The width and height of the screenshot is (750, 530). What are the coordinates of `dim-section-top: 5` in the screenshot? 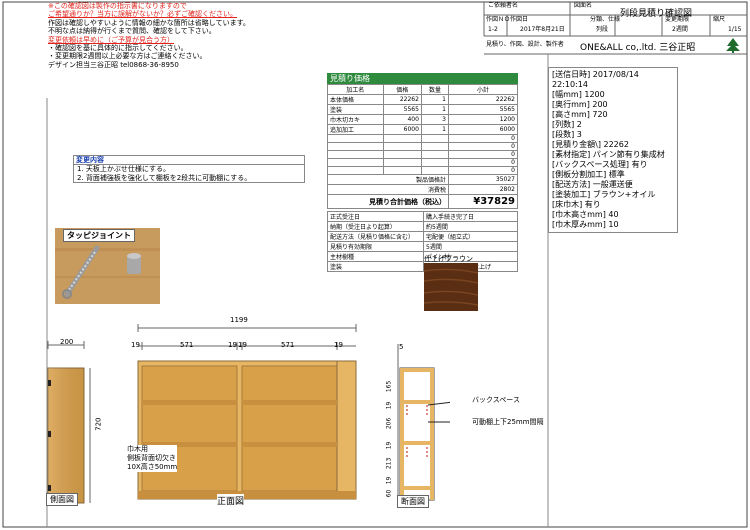 It's located at (401, 347).